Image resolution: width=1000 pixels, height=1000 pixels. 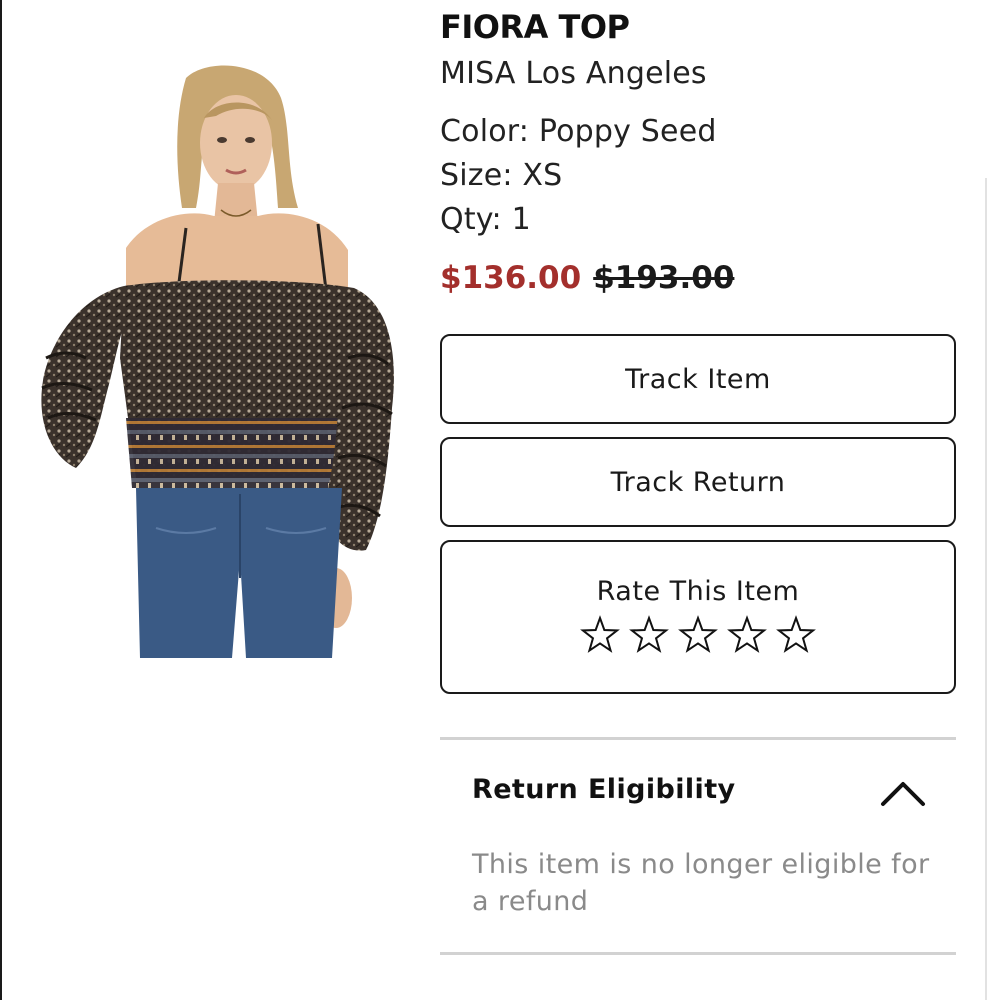 I want to click on left-edge-border, so click(x=1, y=500).